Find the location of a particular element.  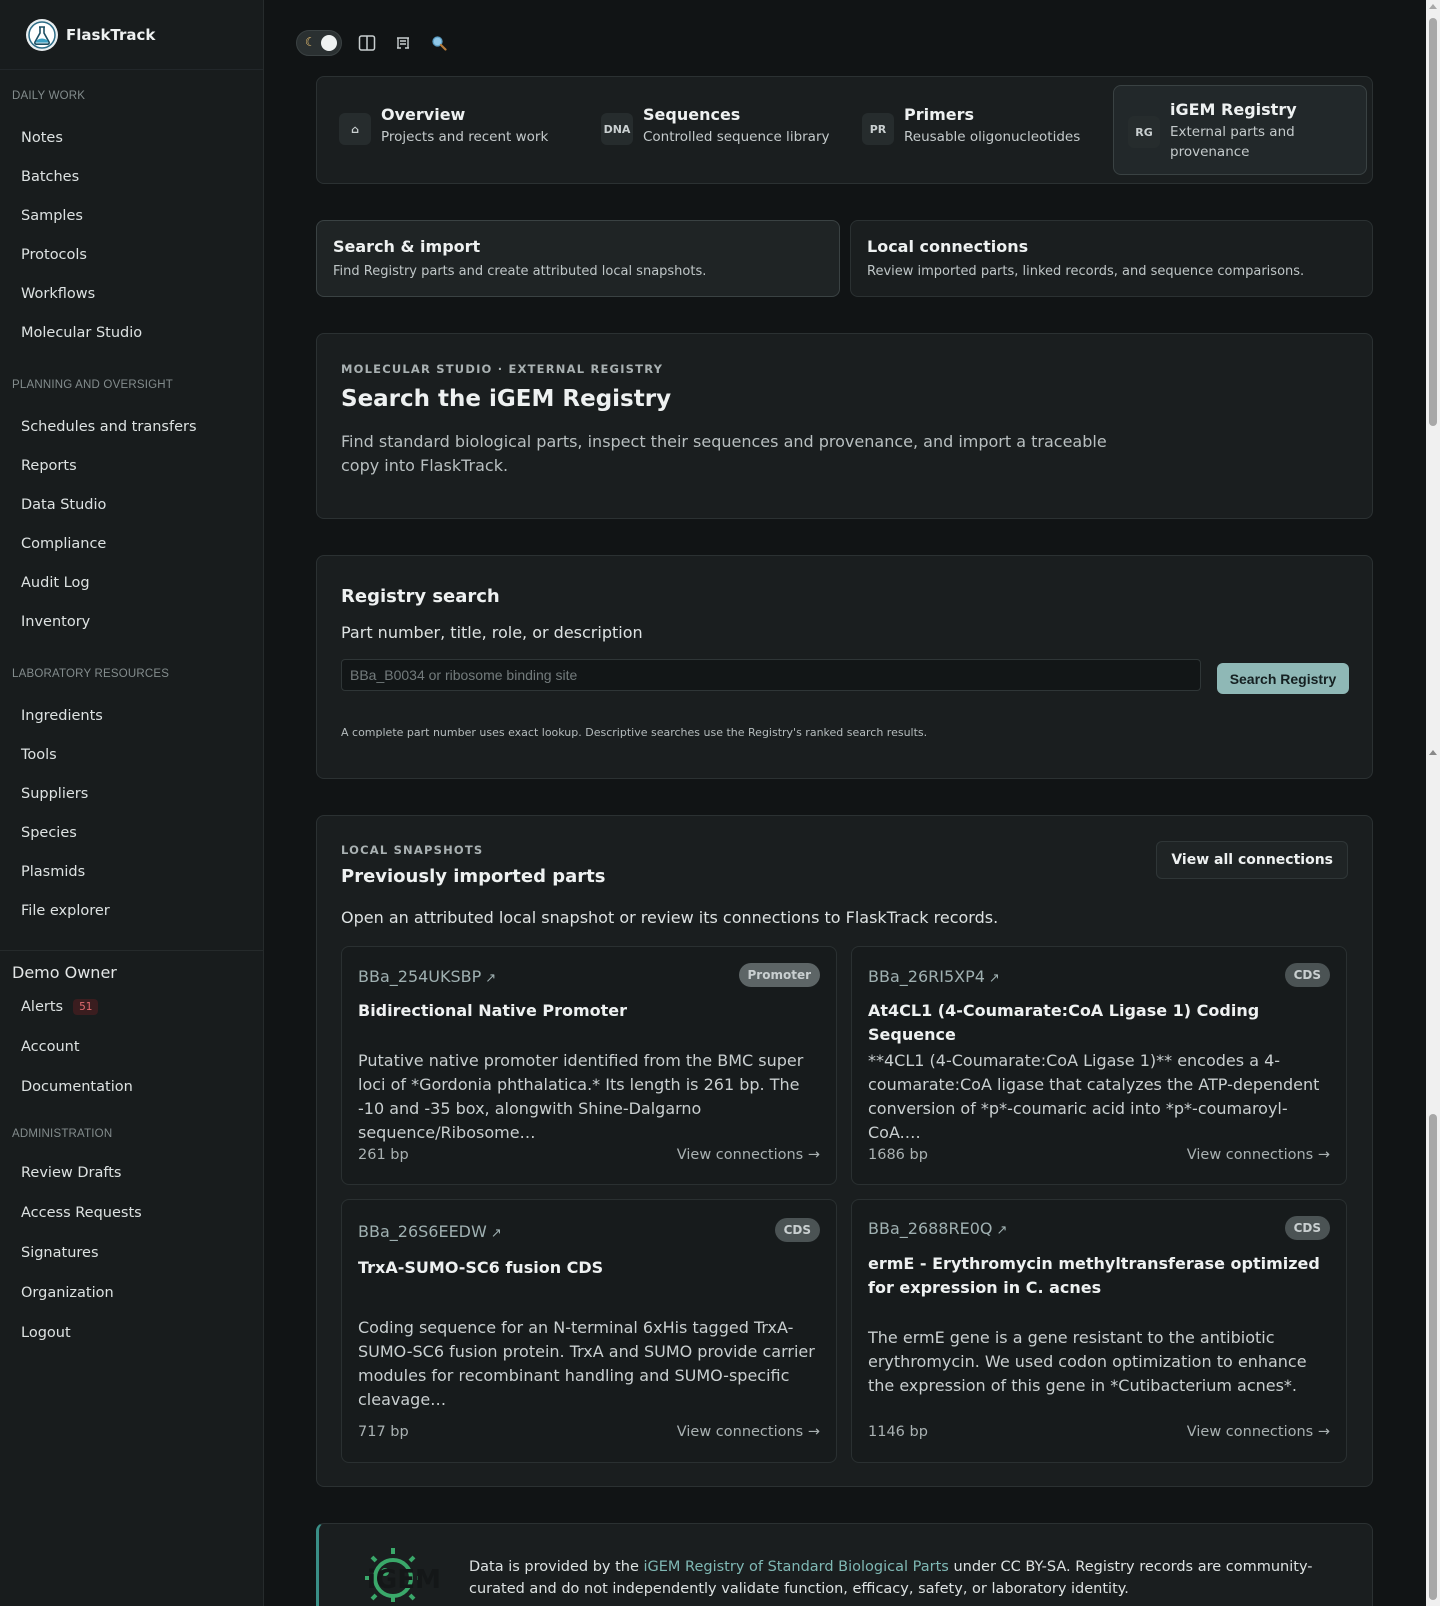

igem-logo-text: iGEM is located at coordinates (404, 1580).